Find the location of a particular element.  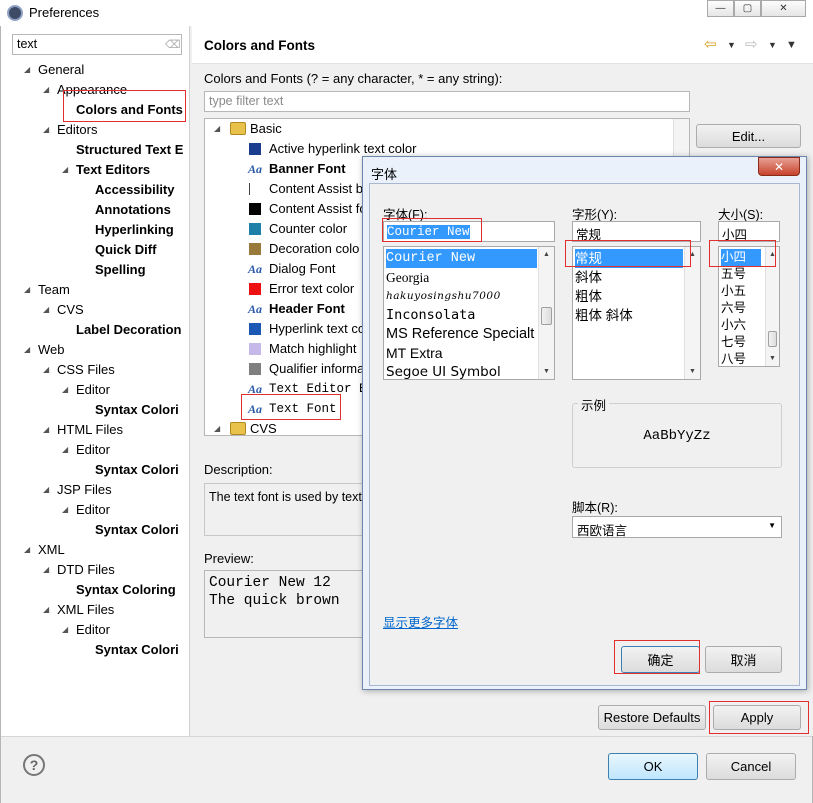

tree-item: Spelling is located at coordinates (120, 270).